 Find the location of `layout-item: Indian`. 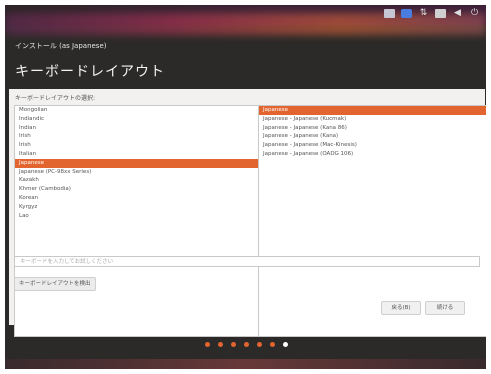

layout-item: Indian is located at coordinates (137, 128).